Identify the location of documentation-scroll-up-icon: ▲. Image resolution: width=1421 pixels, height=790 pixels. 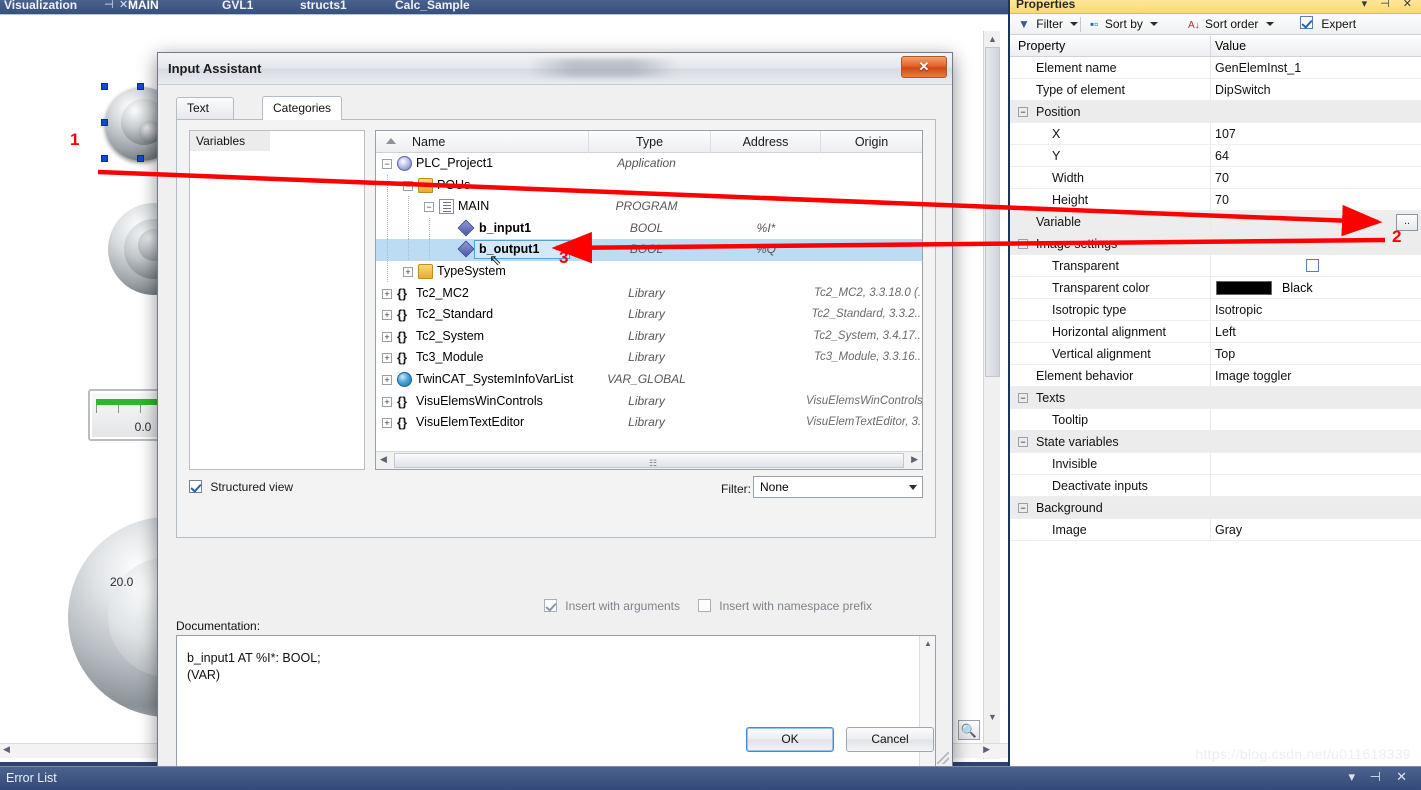
(928, 643).